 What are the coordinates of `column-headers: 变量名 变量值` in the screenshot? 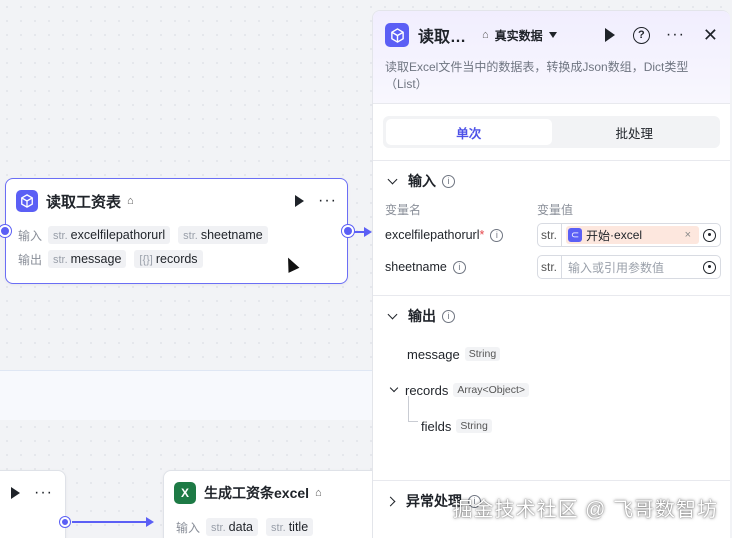 It's located at (551, 210).